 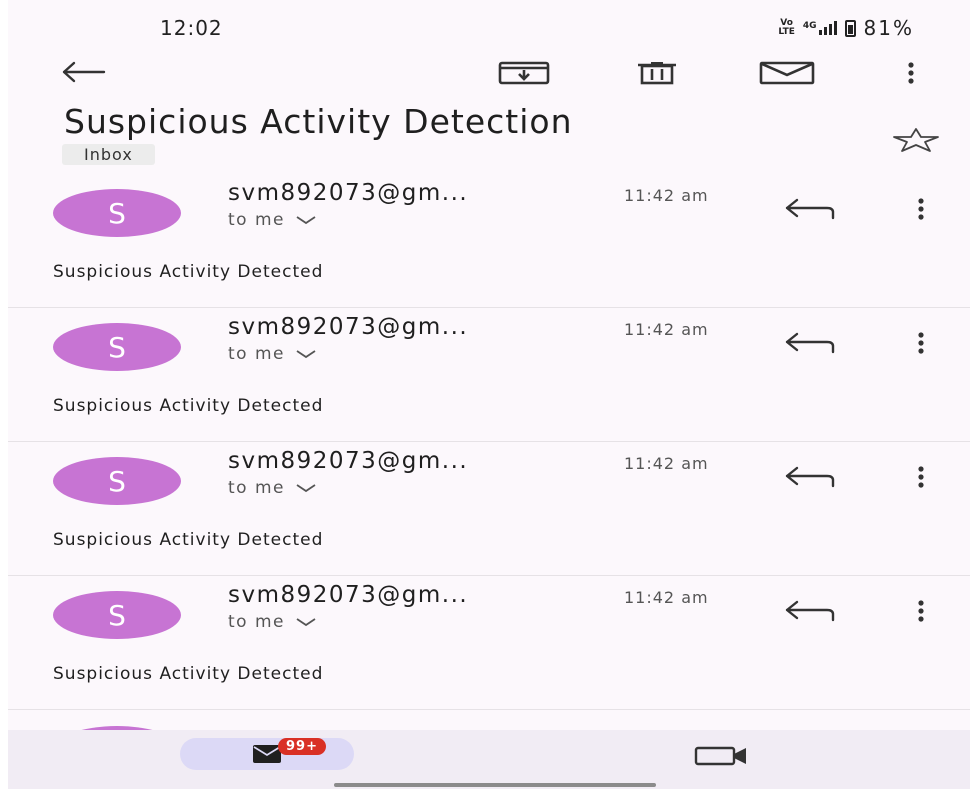 I want to click on status-indicators: Vo LTE 4G 81%, so click(x=846, y=28).